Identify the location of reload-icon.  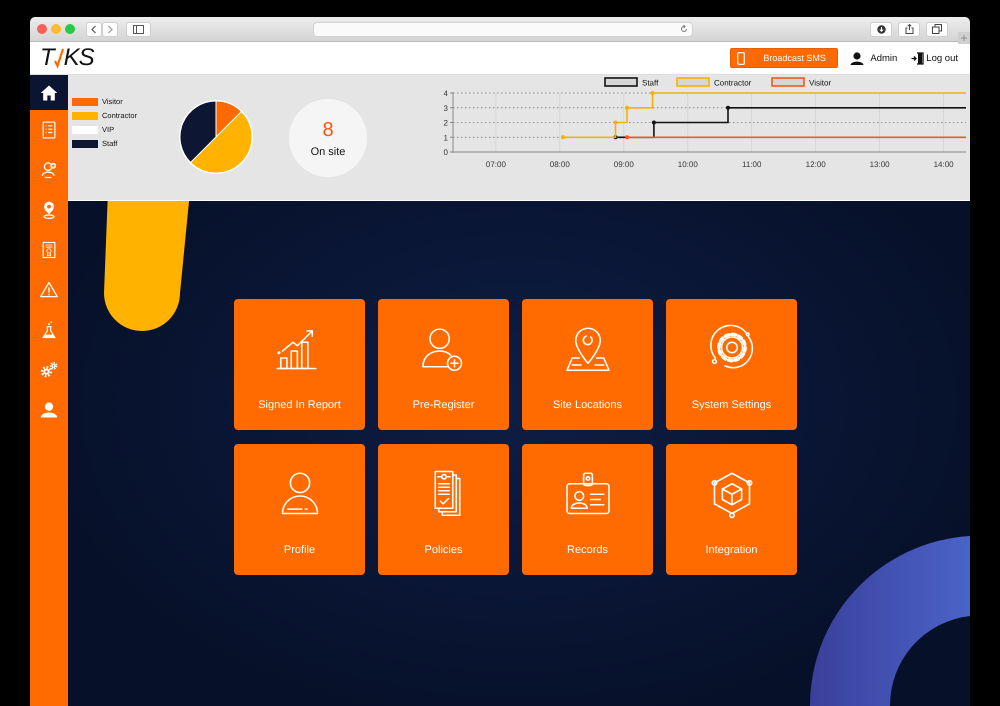
(684, 29).